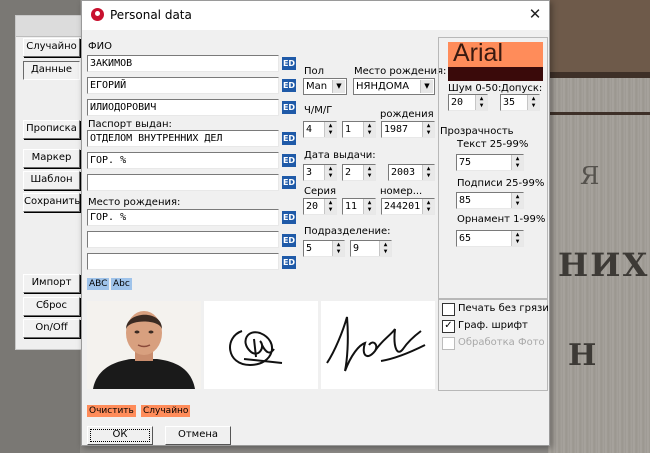 This screenshot has height=453, width=650. I want to click on print-clean-label: Печать без грязи, so click(503, 308).